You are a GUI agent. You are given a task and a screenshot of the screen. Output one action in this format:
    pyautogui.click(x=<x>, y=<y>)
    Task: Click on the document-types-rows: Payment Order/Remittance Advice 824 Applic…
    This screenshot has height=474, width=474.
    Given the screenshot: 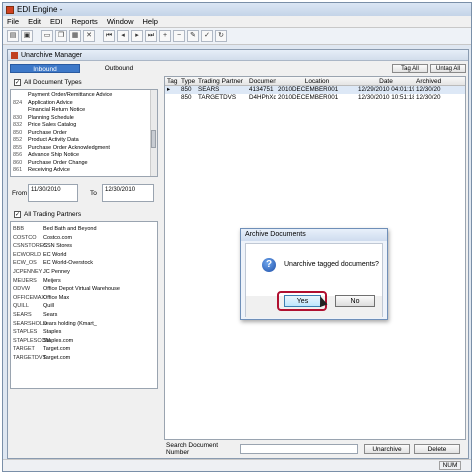 What is the action you would take?
    pyautogui.click(x=84, y=133)
    